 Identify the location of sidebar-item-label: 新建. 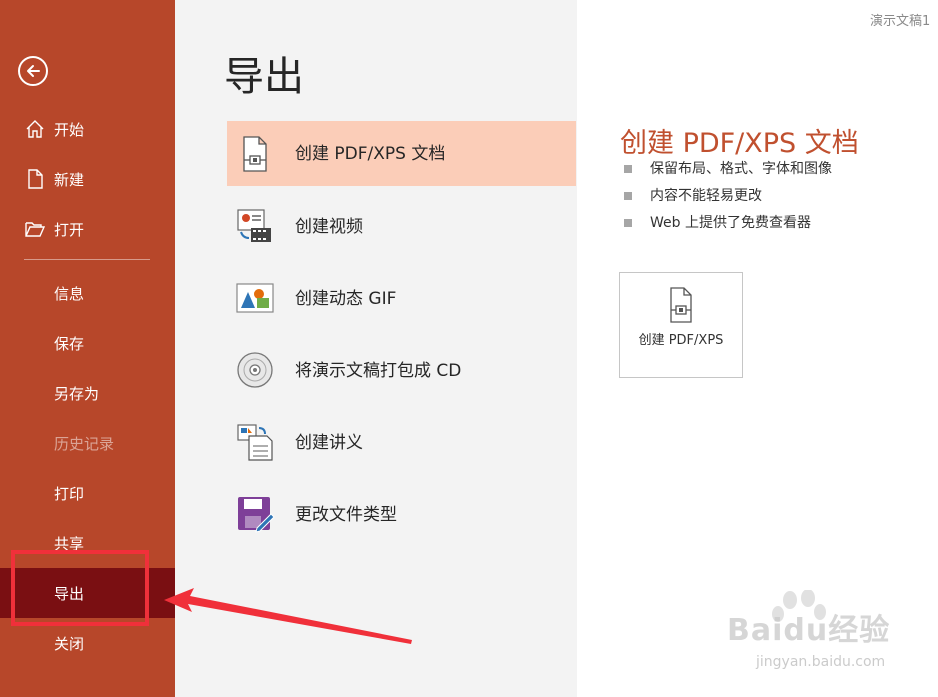
(69, 180).